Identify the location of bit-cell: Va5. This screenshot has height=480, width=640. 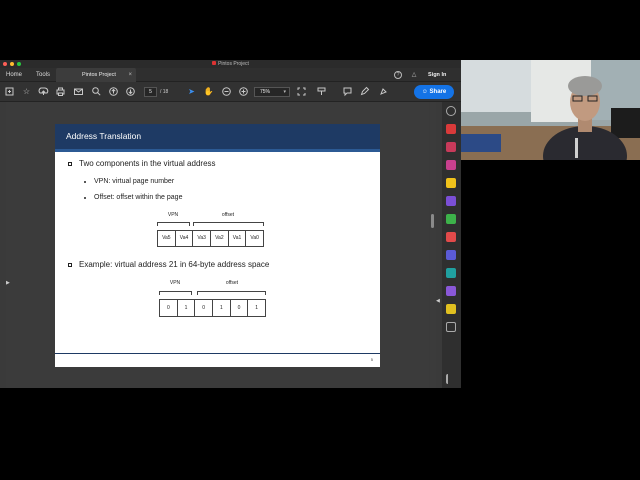
(167, 238).